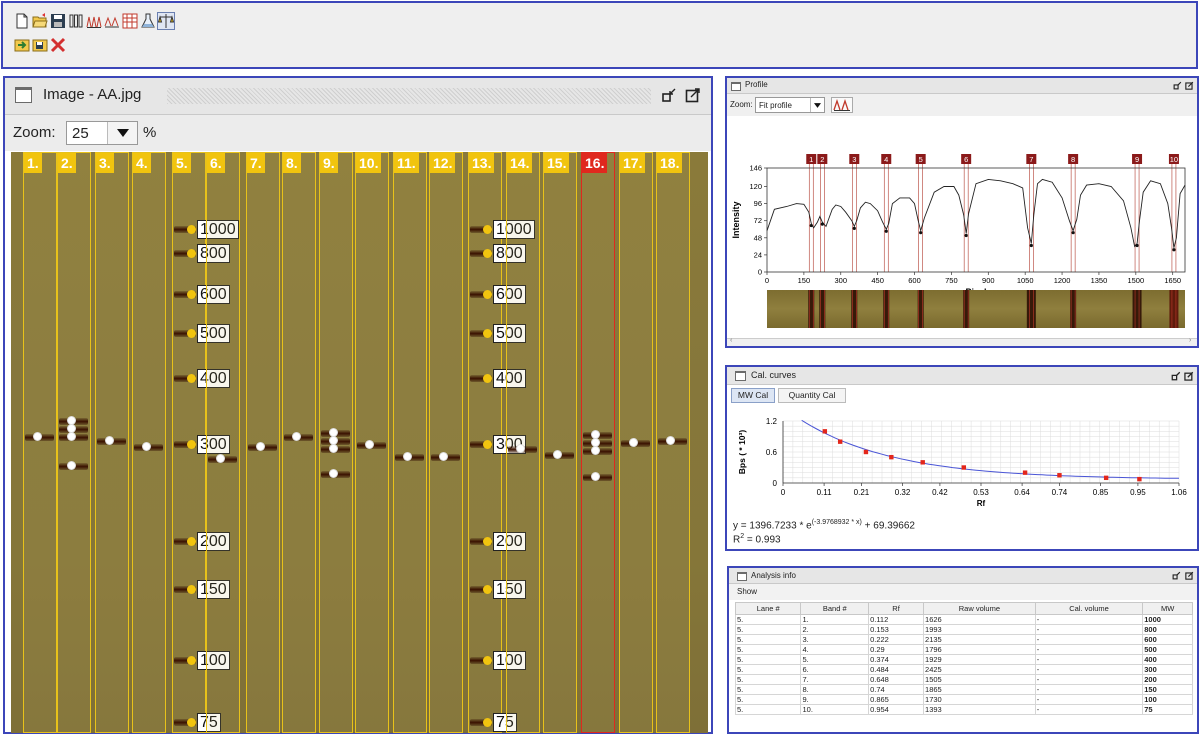  Describe the element at coordinates (842, 105) in the screenshot. I see `peak-detect-button` at that location.